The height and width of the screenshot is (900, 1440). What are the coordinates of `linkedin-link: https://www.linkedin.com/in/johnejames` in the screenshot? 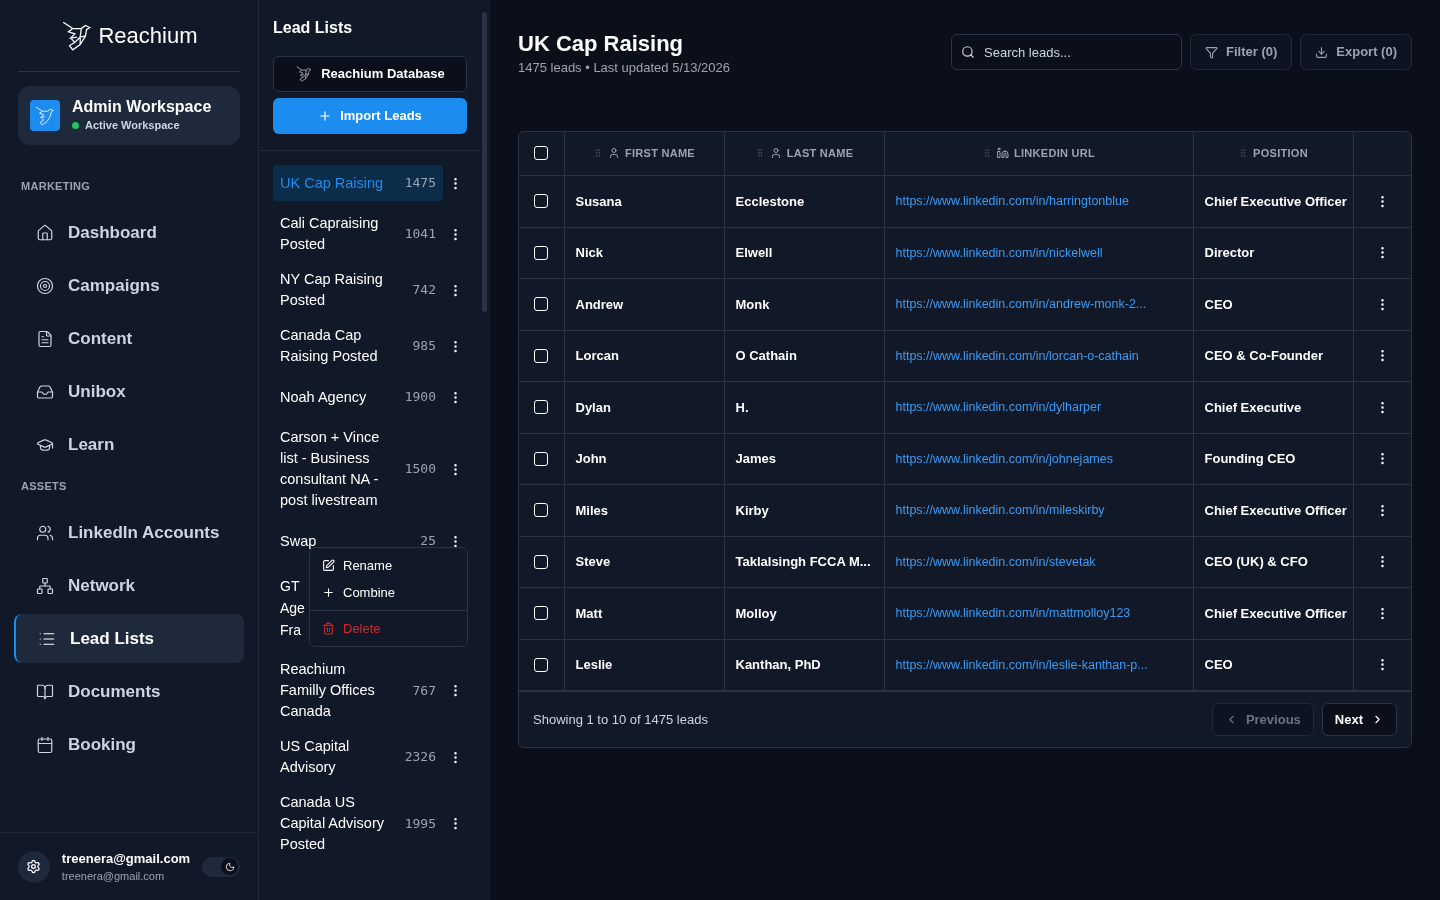 It's located at (1004, 458).